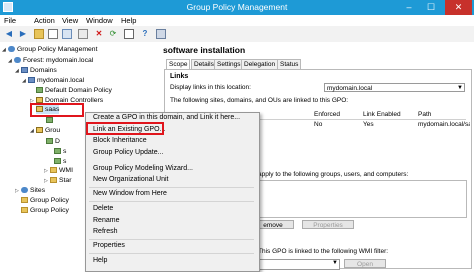 The image size is (474, 272). Describe the element at coordinates (409, 7) in the screenshot. I see `minimize-button: –` at that location.